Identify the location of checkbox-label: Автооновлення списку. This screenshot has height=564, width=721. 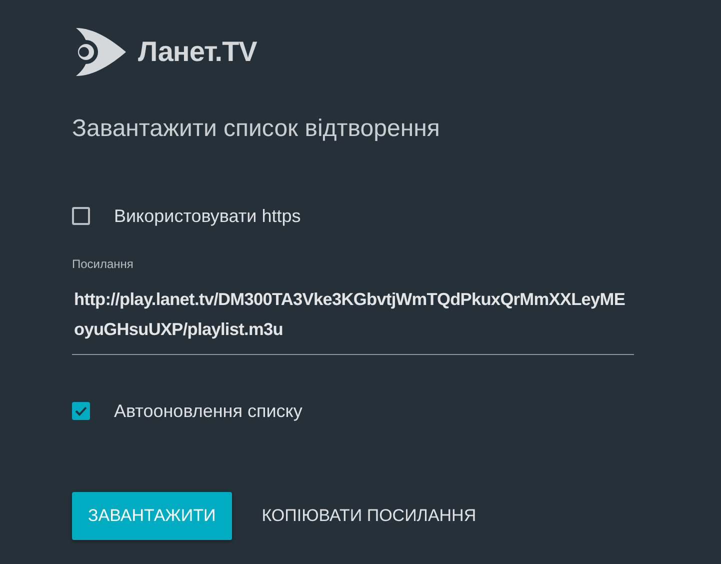
(208, 411).